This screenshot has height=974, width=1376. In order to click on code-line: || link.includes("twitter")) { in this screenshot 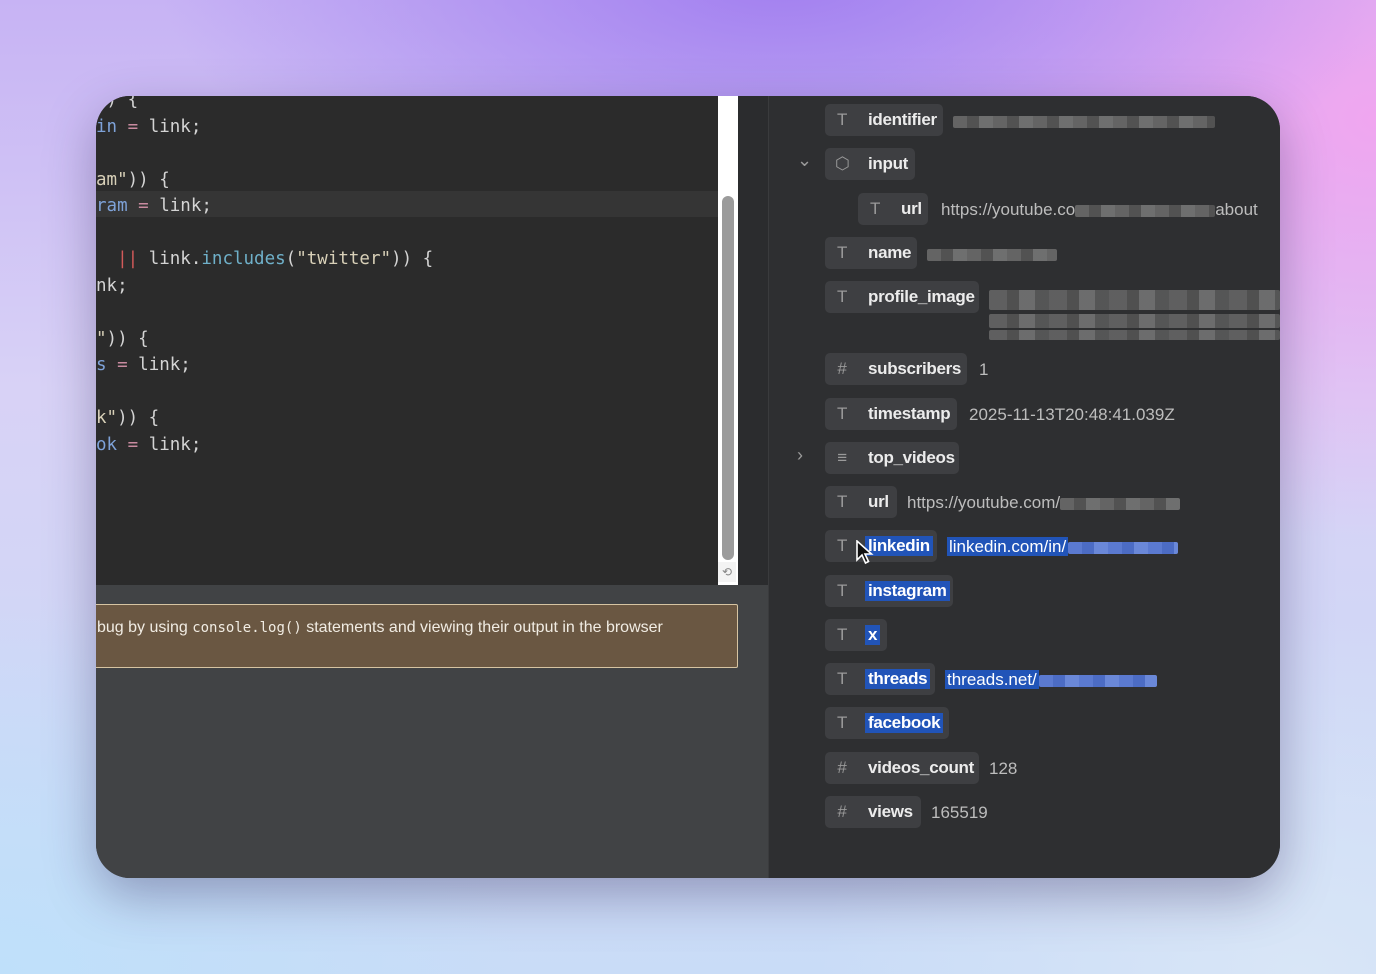, I will do `click(264, 259)`.